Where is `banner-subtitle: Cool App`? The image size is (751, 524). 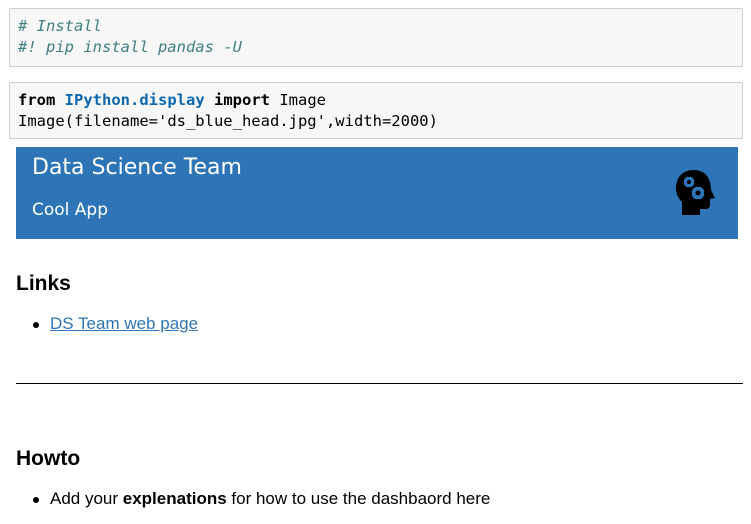
banner-subtitle: Cool App is located at coordinates (70, 210).